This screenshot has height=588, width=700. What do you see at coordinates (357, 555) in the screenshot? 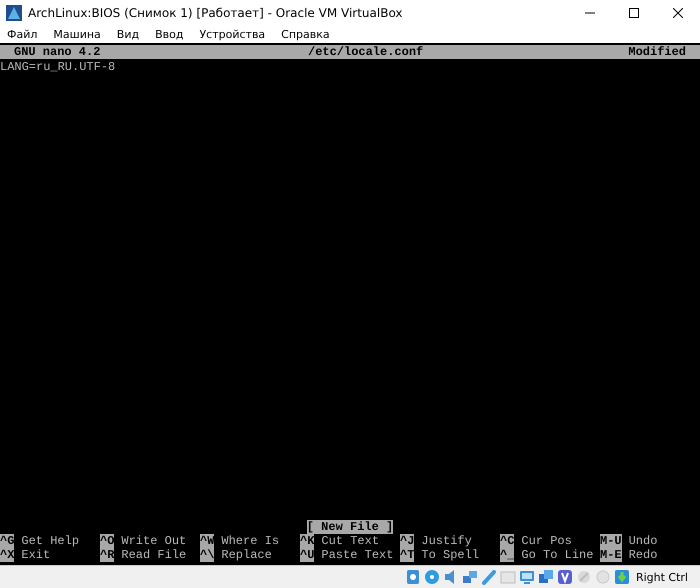
I see `shortcut-label: Paste Text` at bounding box center [357, 555].